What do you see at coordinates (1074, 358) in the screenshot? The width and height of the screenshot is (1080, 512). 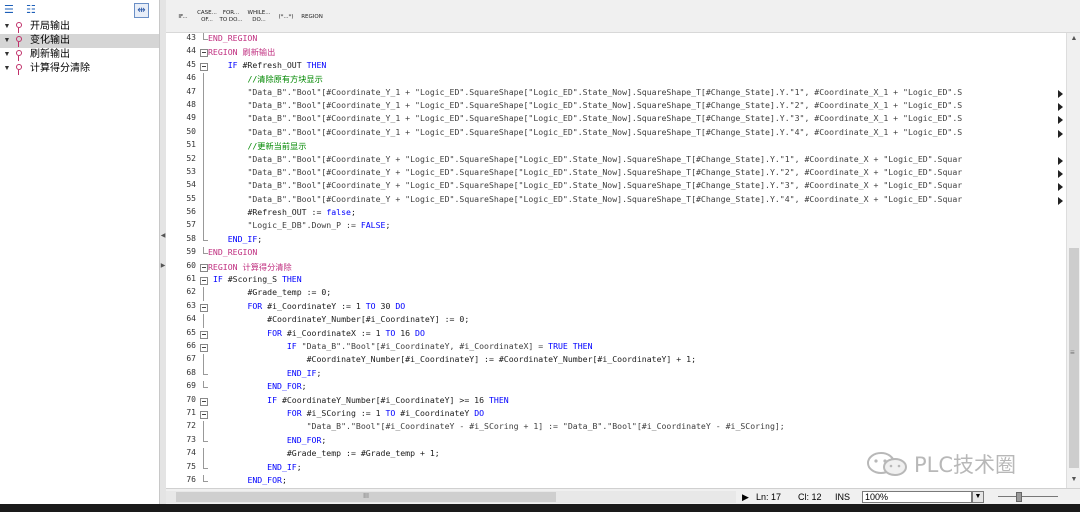 I see `vertical-scroll-thumb` at bounding box center [1074, 358].